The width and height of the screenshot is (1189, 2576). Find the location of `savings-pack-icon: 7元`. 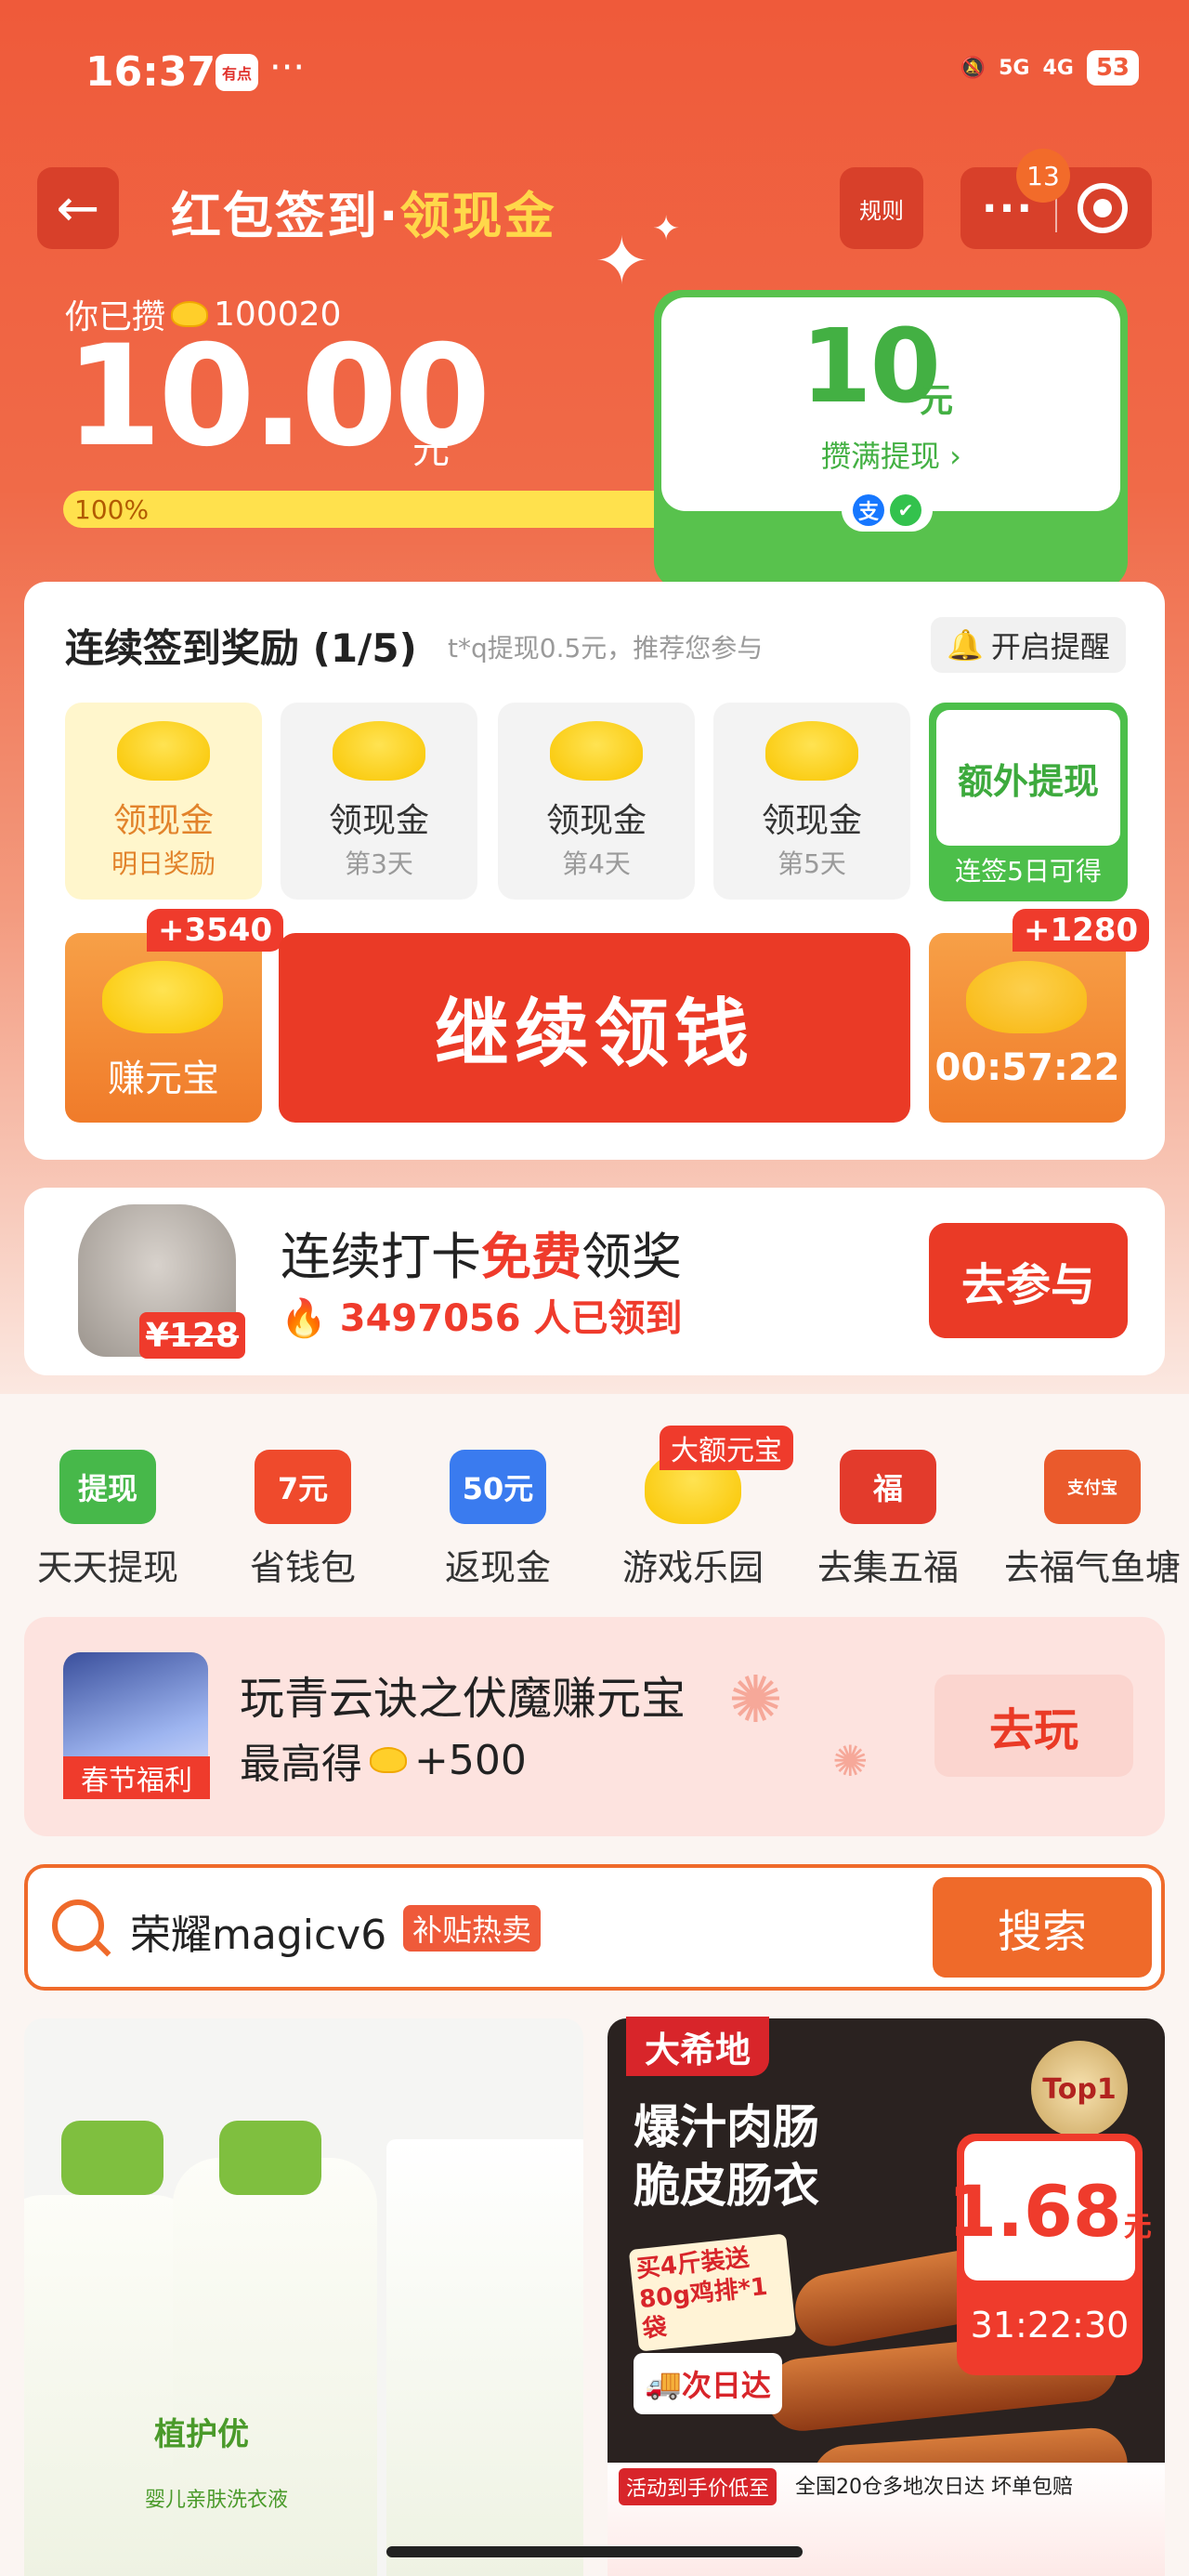

savings-pack-icon: 7元 is located at coordinates (303, 1487).